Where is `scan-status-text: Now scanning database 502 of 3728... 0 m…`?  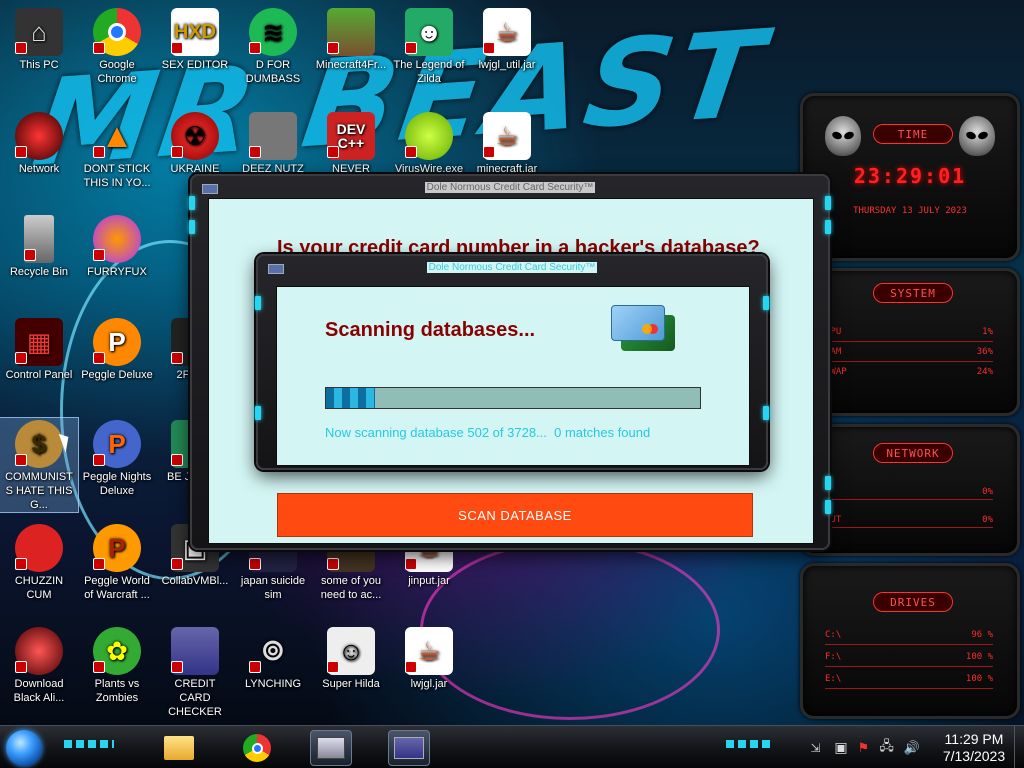 scan-status-text: Now scanning database 502 of 3728... 0 m… is located at coordinates (488, 432).